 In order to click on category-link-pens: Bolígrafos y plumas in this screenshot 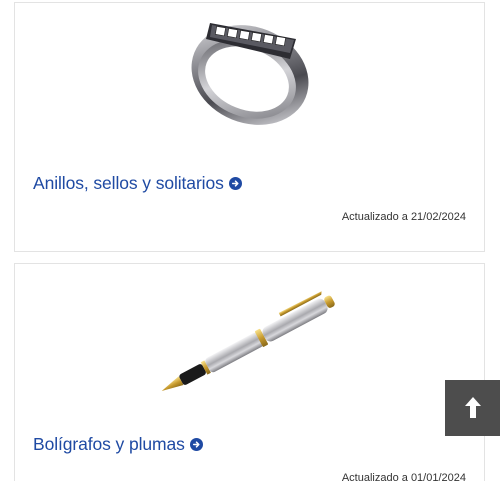, I will do `click(118, 444)`.